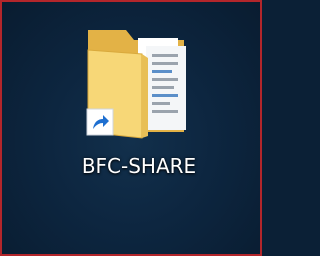 The width and height of the screenshot is (320, 256). Describe the element at coordinates (100, 122) in the screenshot. I see `shortcut-arrow-icon` at that location.